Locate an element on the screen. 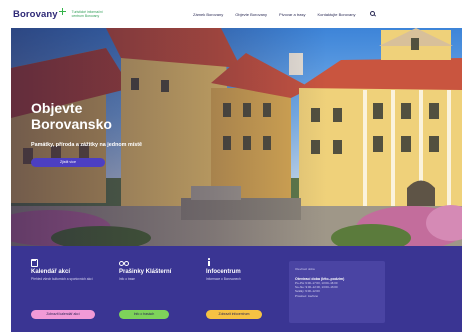 The image size is (471, 332). info-icon is located at coordinates (246, 262).